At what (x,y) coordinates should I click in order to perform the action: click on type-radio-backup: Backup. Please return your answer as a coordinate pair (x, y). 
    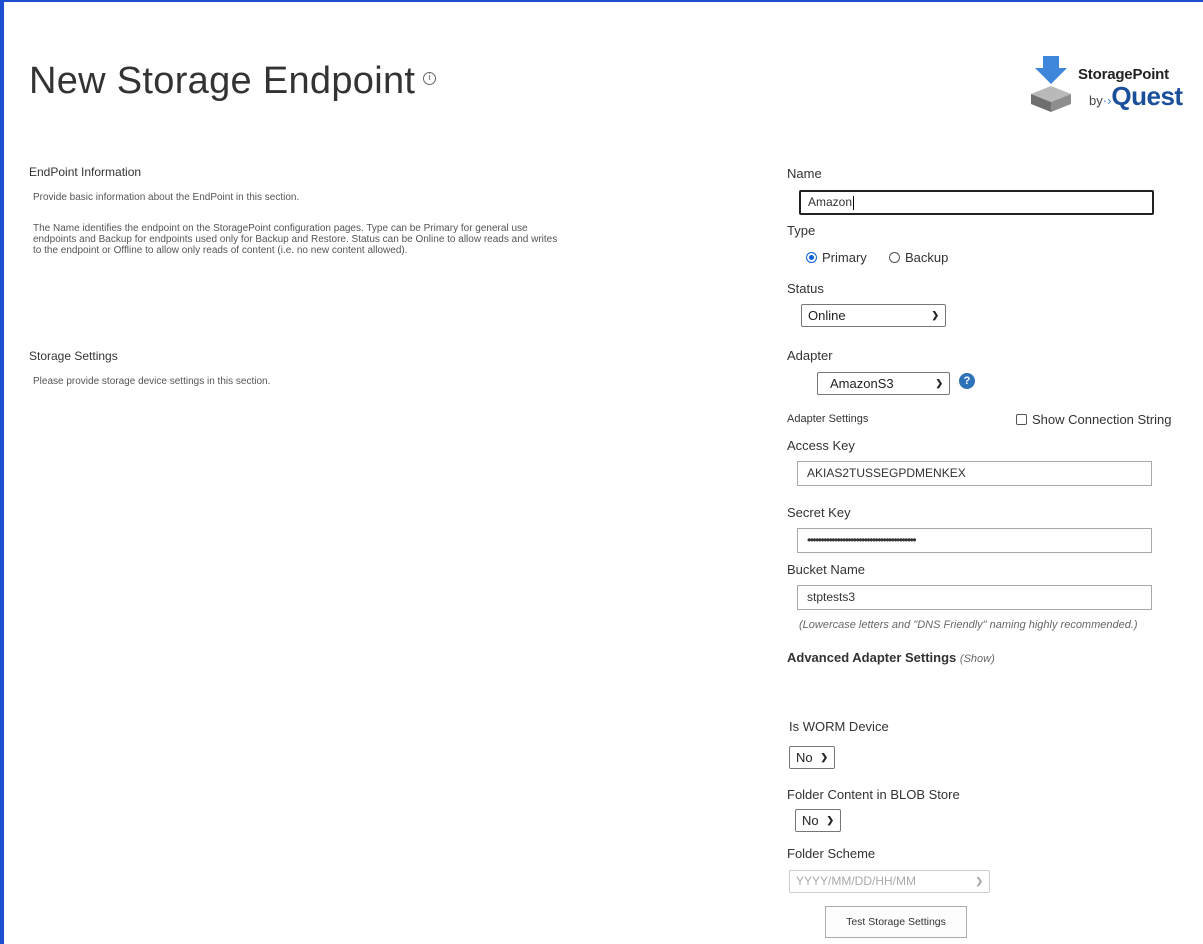
    Looking at the image, I should click on (918, 257).